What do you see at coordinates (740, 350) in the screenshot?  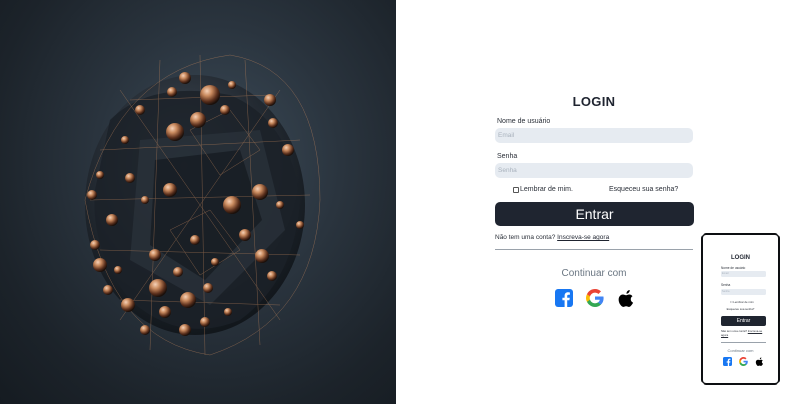 I see `mobile-continue-with-label: Continuar com` at bounding box center [740, 350].